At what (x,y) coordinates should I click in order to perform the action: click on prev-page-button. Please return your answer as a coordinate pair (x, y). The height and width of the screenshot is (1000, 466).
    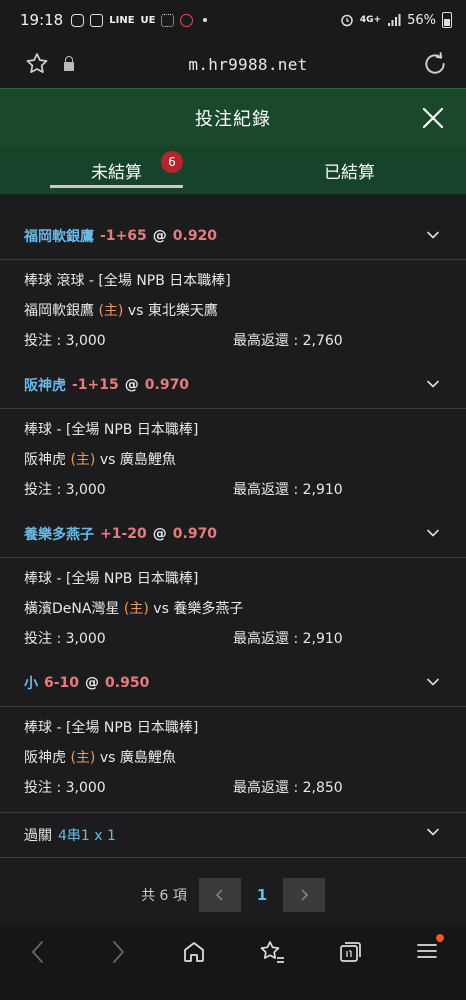
    Looking at the image, I should click on (219, 895).